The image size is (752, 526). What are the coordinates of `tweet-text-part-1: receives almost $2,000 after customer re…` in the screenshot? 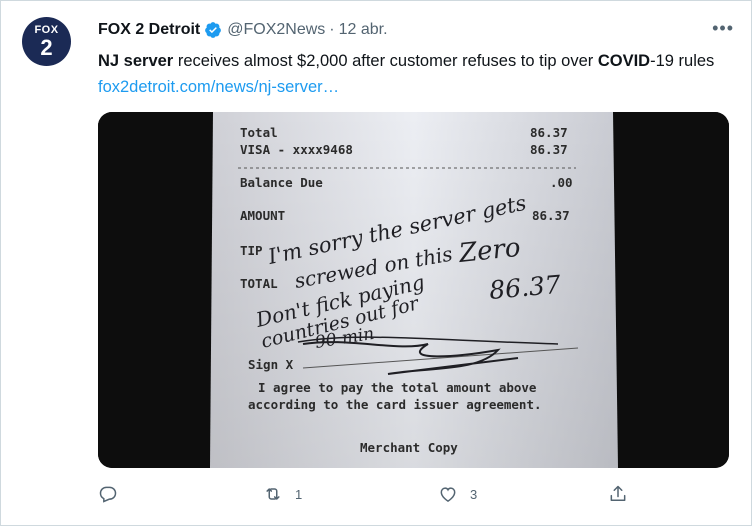 It's located at (385, 61).